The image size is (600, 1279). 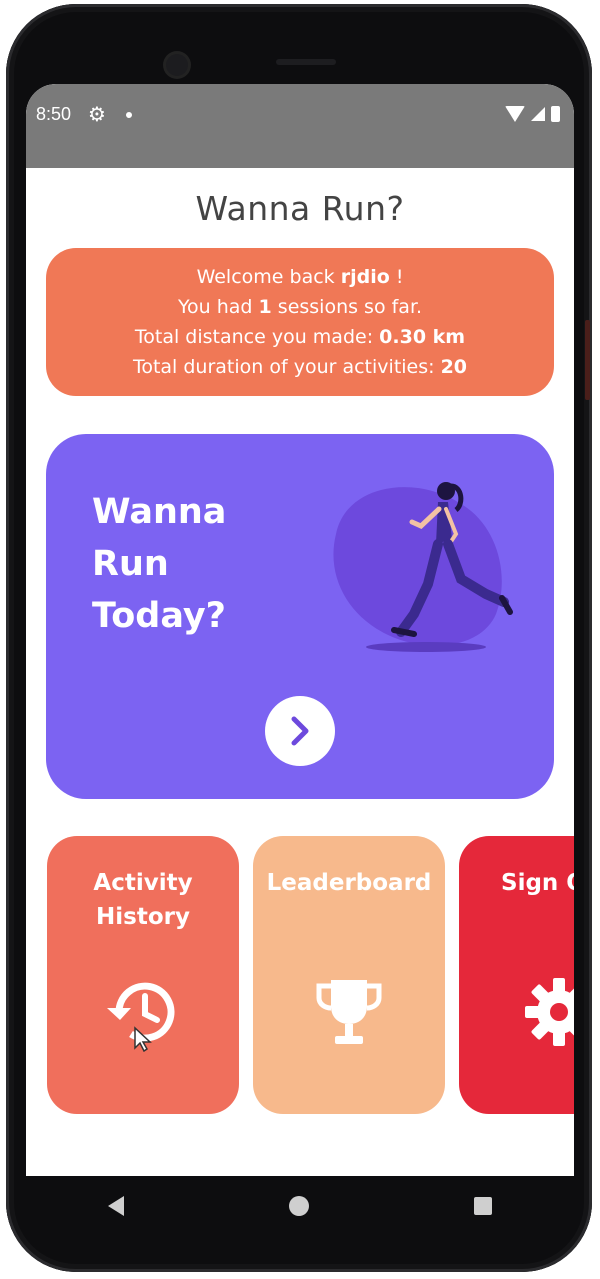 I want to click on system-navigation-bar, so click(x=300, y=1206).